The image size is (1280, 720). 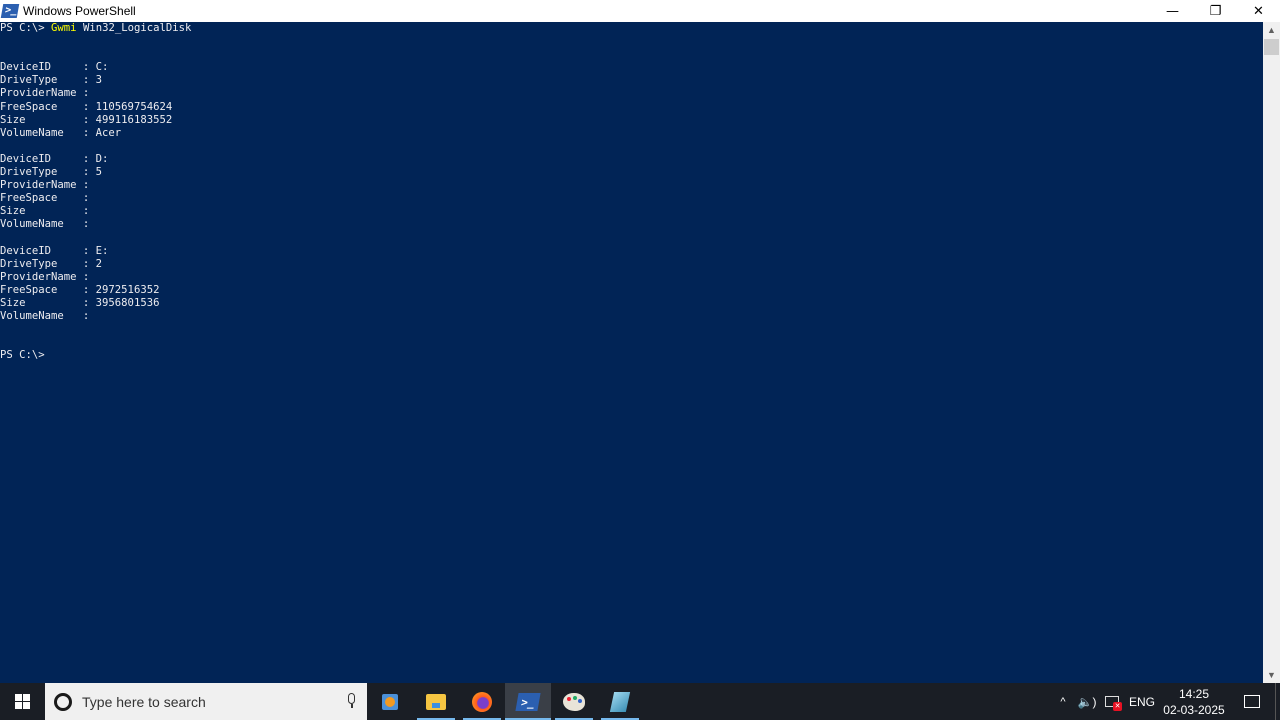 I want to click on taskbar-app-file-explorer, so click(x=436, y=701).